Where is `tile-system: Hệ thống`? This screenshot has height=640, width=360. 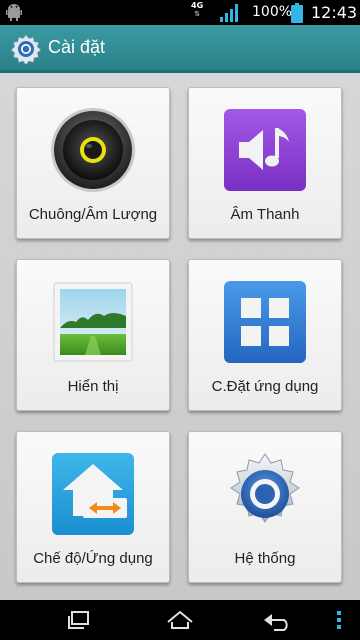 tile-system: Hệ thống is located at coordinates (265, 507).